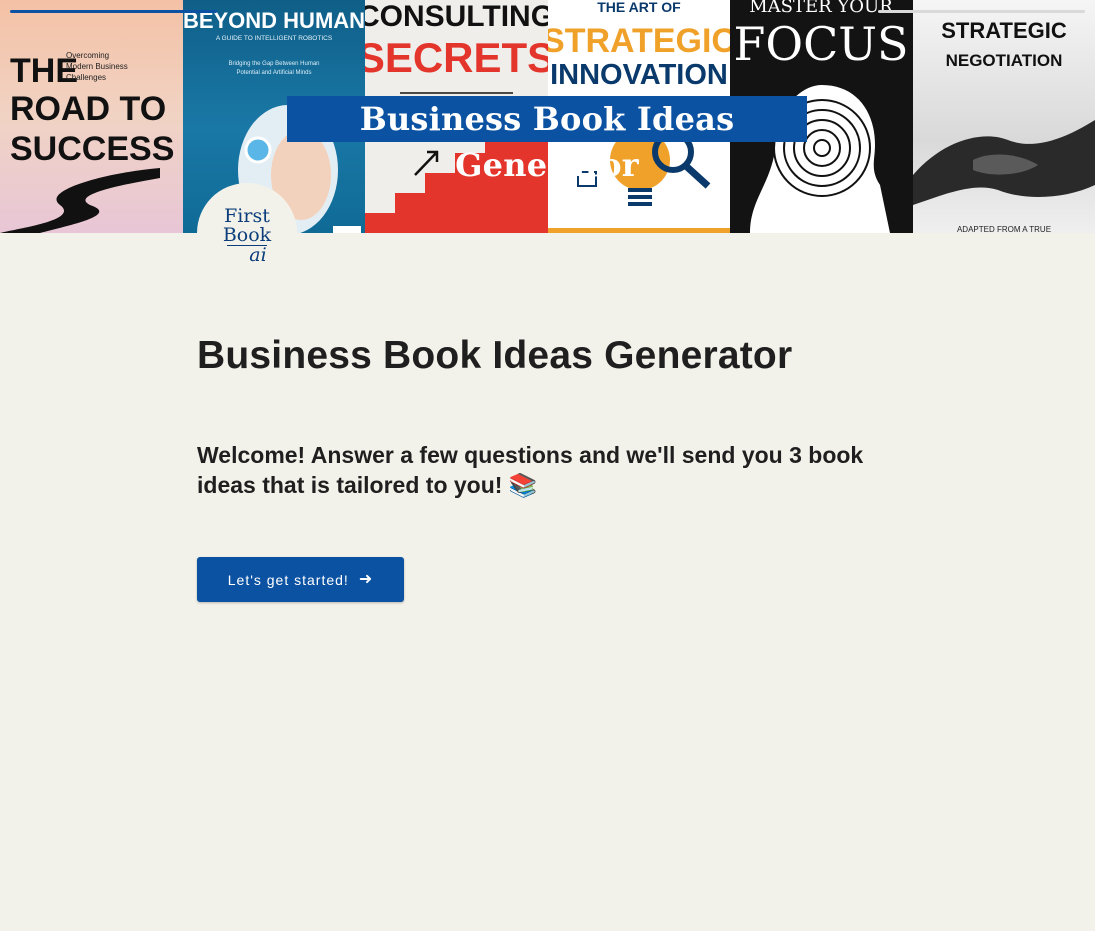 This screenshot has width=1095, height=931. What do you see at coordinates (97, 66) in the screenshot?
I see `cover1-subtitle-2: Modern Business` at bounding box center [97, 66].